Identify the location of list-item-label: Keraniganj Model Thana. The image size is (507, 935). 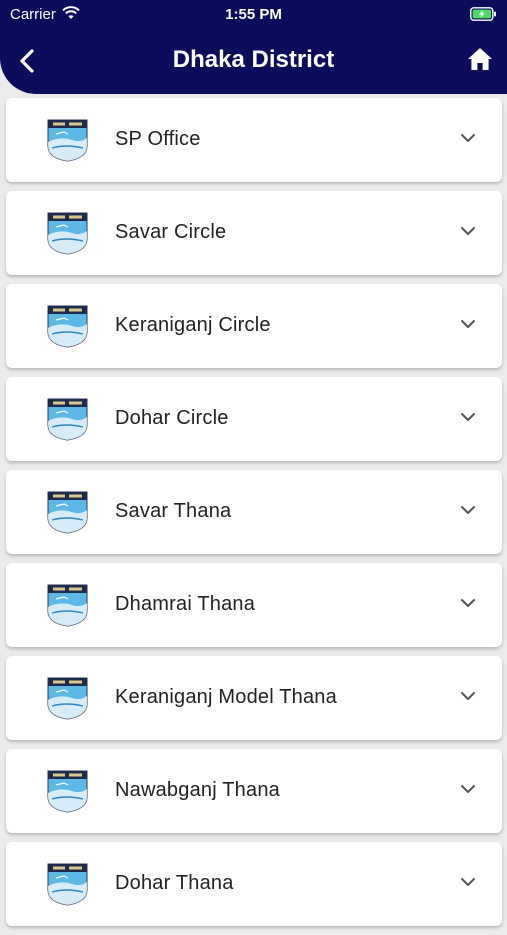
(226, 697).